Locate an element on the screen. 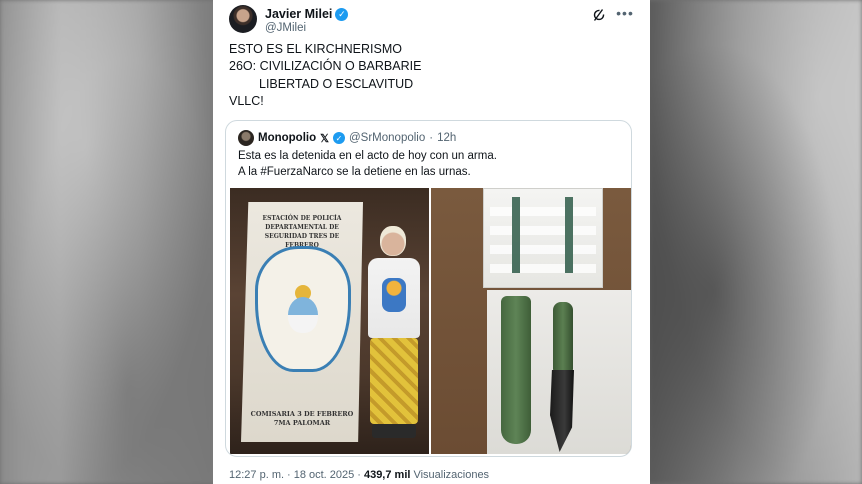  tweet-line: 26O: CIVILIZACIÓN O BARBARIE is located at coordinates (325, 66).